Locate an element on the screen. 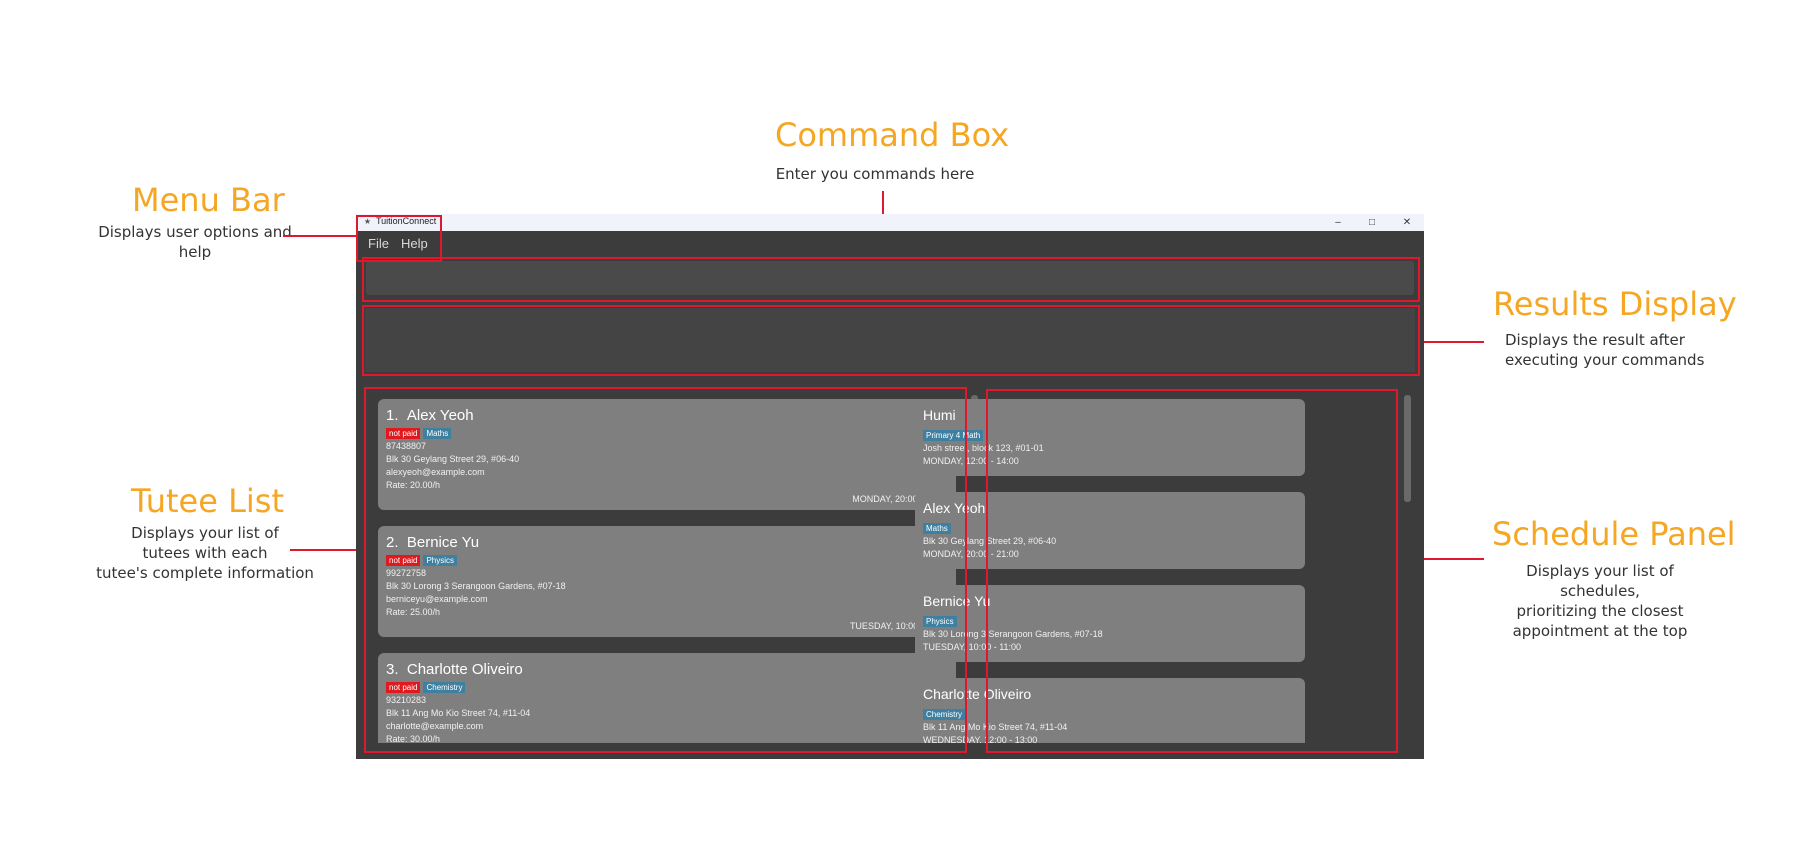 Image resolution: width=1811 pixels, height=853 pixels. schedule-tags: Primary 4 Math is located at coordinates (954, 435).